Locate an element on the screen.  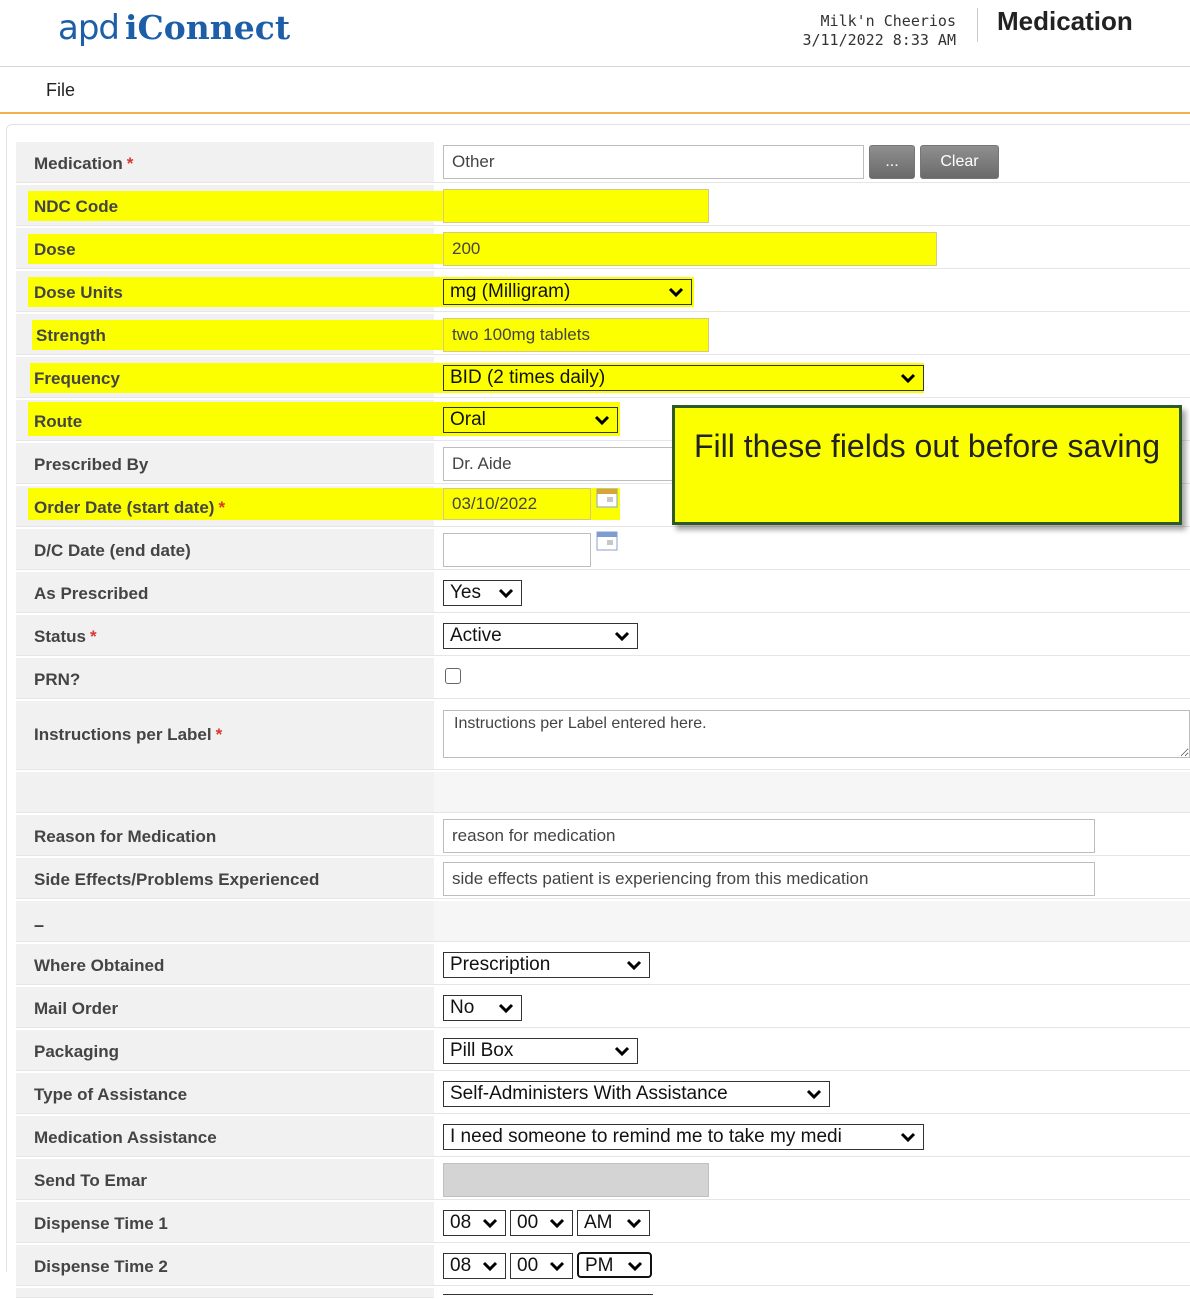
where-obtained-select: Prescription is located at coordinates (546, 965).